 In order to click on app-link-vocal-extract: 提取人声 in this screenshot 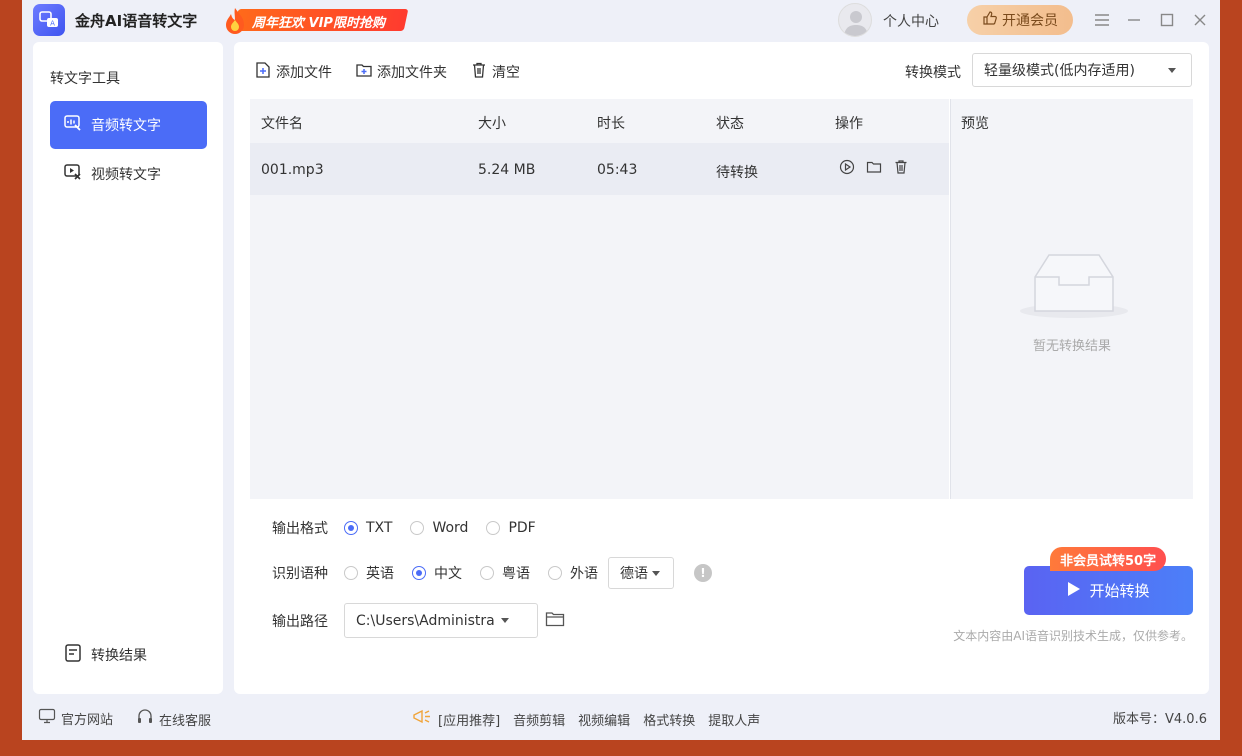, I will do `click(734, 719)`.